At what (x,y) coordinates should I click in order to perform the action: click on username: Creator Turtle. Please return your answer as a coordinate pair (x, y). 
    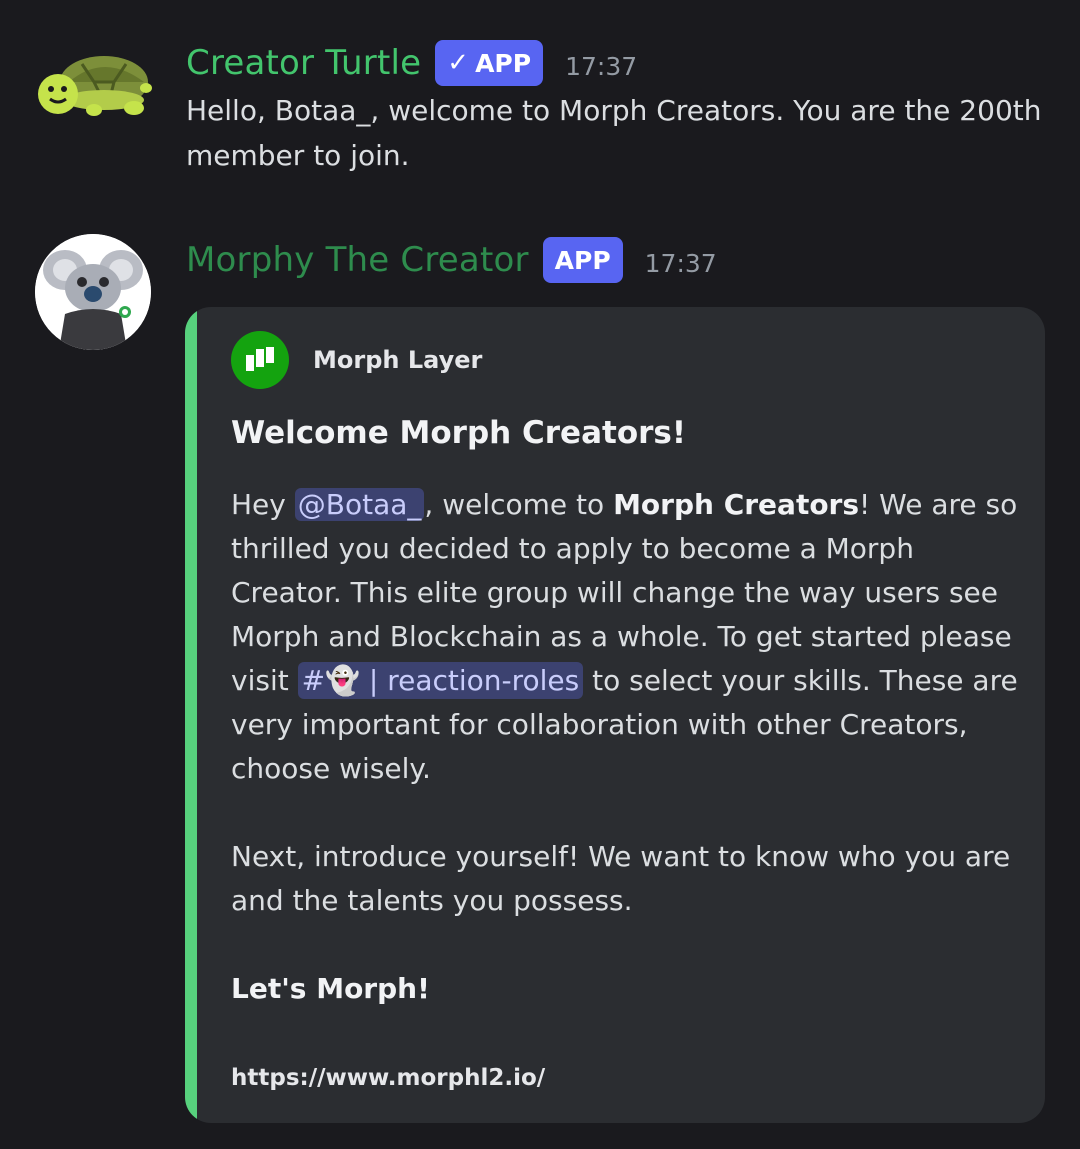
    Looking at the image, I should click on (303, 63).